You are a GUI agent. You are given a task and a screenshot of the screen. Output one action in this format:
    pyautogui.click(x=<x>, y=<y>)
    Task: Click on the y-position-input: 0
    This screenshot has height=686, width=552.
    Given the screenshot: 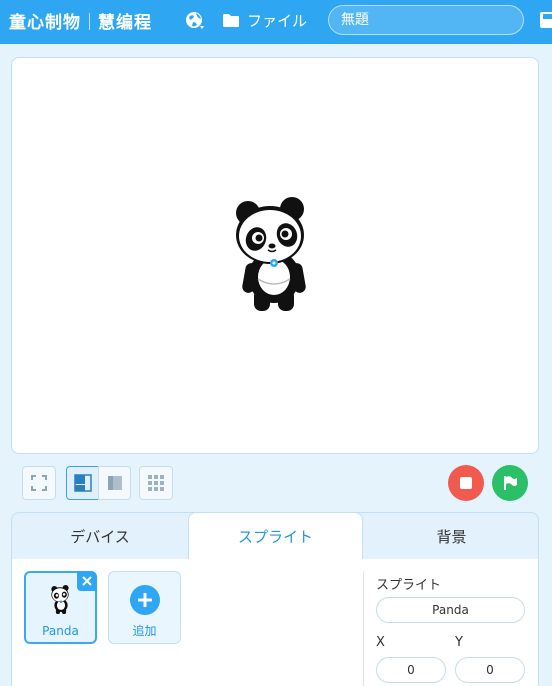 What is the action you would take?
    pyautogui.click(x=490, y=670)
    